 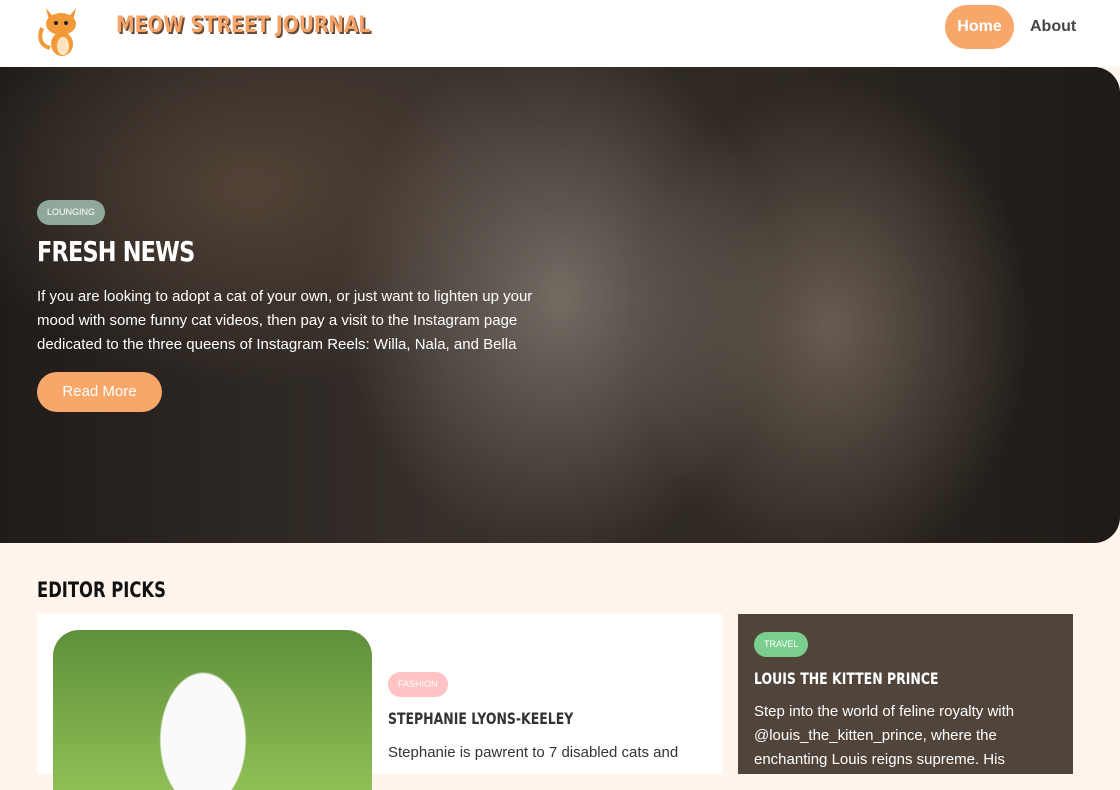 What do you see at coordinates (846, 678) in the screenshot?
I see `article-title: LOUIS THE KITTEN PRINCE` at bounding box center [846, 678].